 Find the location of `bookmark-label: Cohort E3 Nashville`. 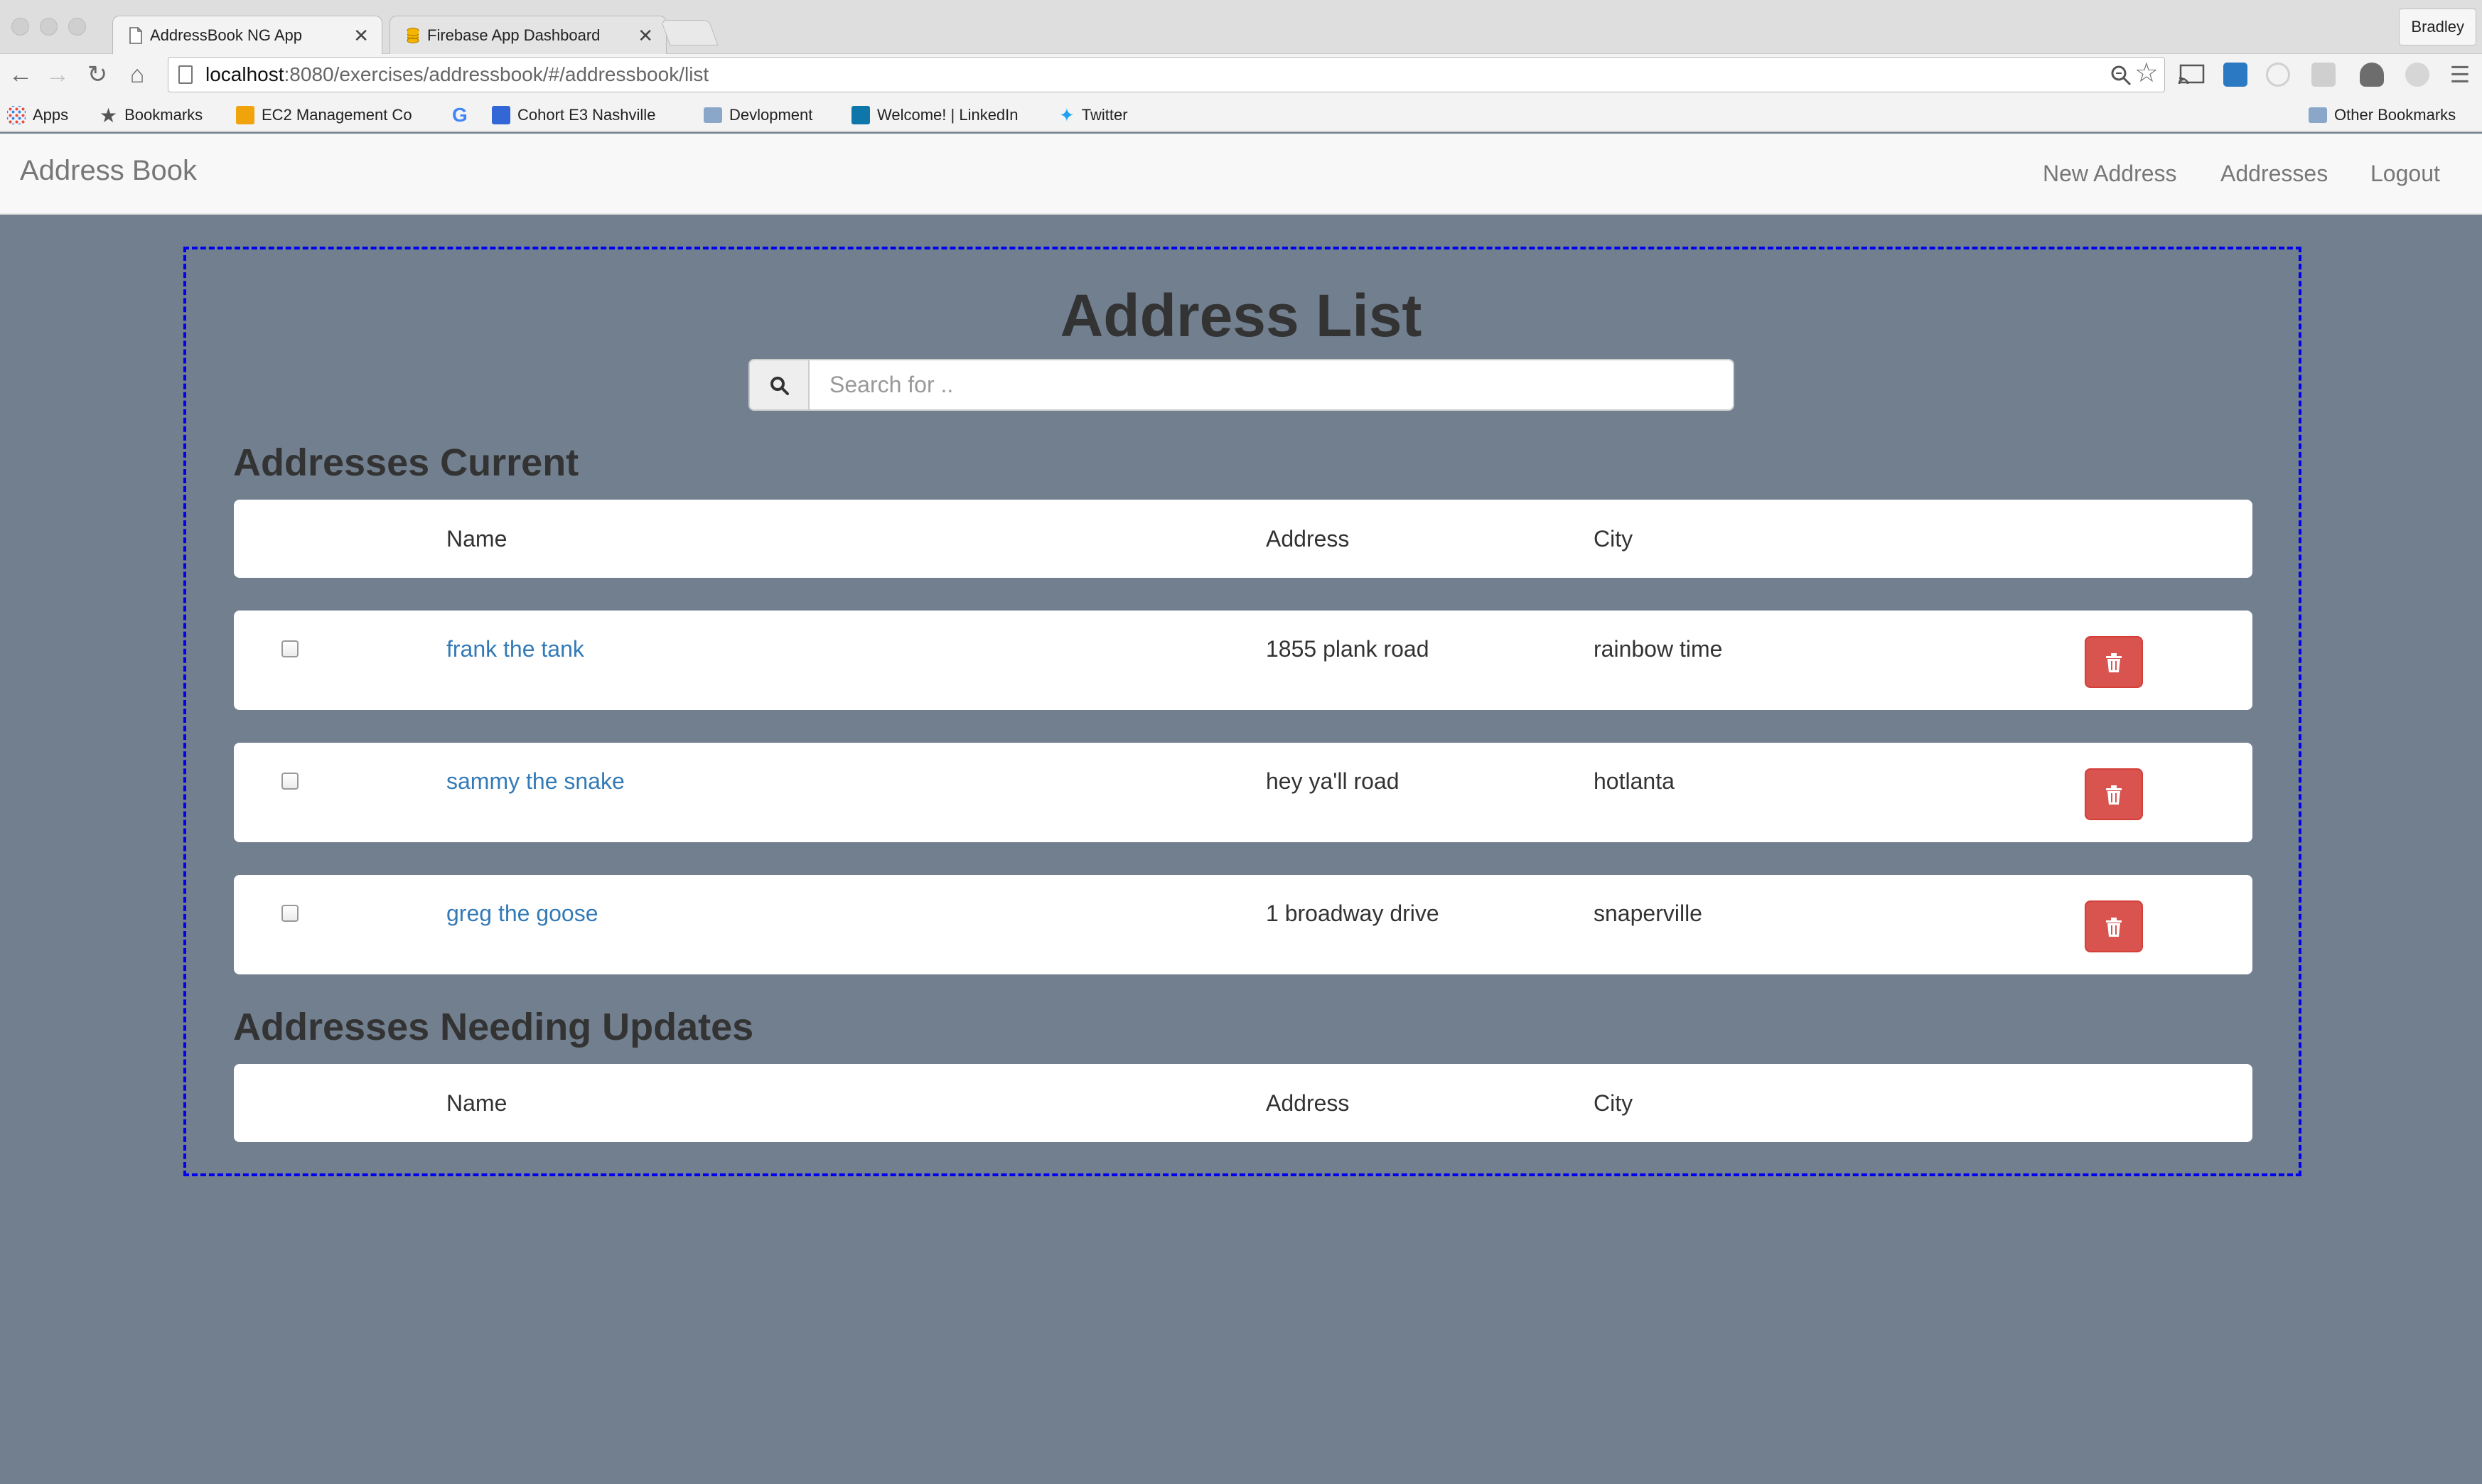

bookmark-label: Cohort E3 Nashville is located at coordinates (586, 115).